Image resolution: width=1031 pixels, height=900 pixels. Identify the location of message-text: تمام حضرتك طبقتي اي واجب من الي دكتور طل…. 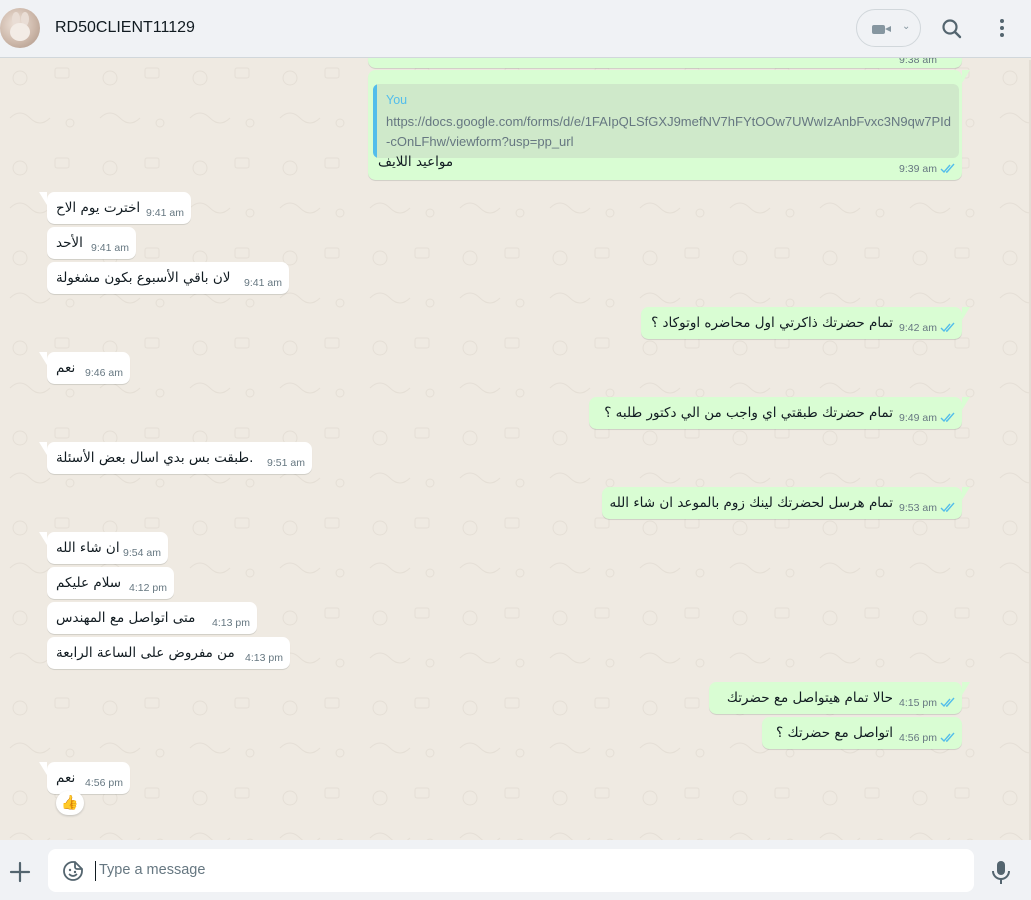
(748, 413).